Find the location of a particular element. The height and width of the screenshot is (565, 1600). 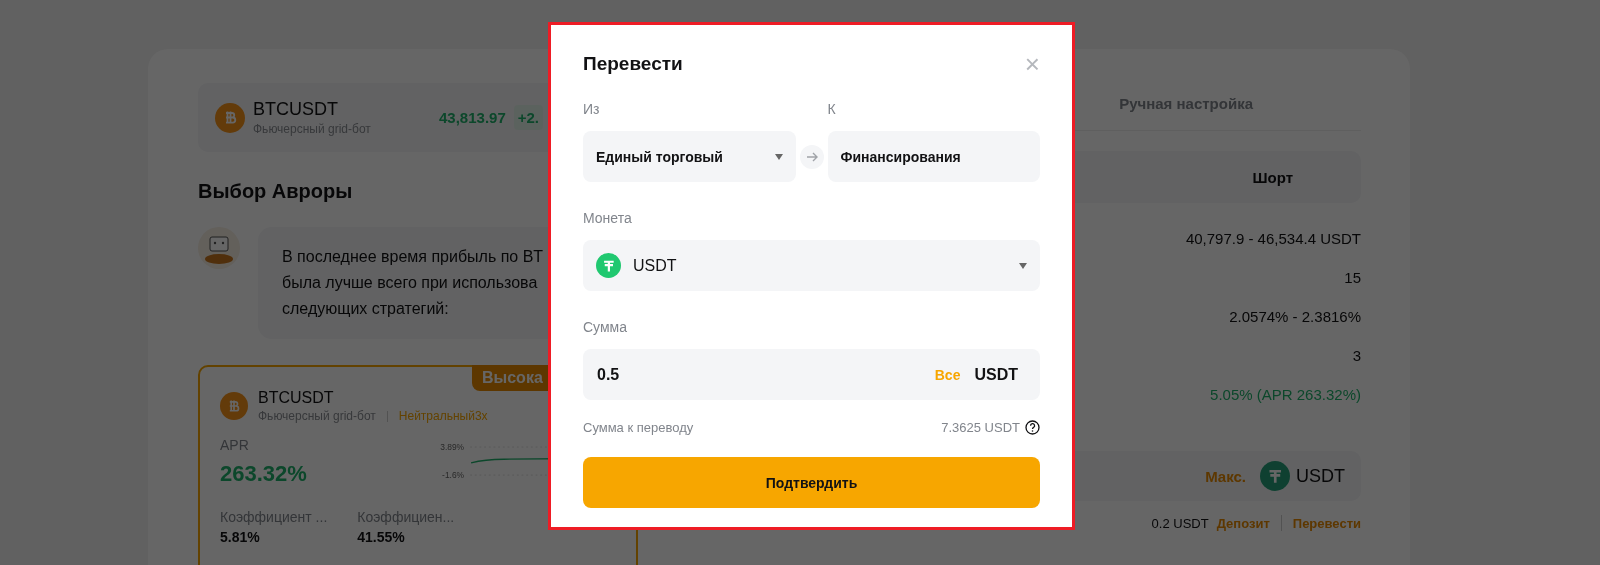

balance-amount: 0.2 USDT is located at coordinates (1180, 523).